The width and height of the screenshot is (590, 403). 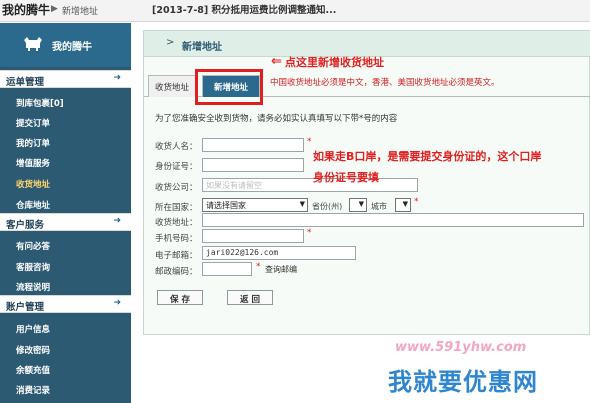 What do you see at coordinates (65, 79) in the screenshot?
I see `sidebar-section-waybill: 运单管理 ➜` at bounding box center [65, 79].